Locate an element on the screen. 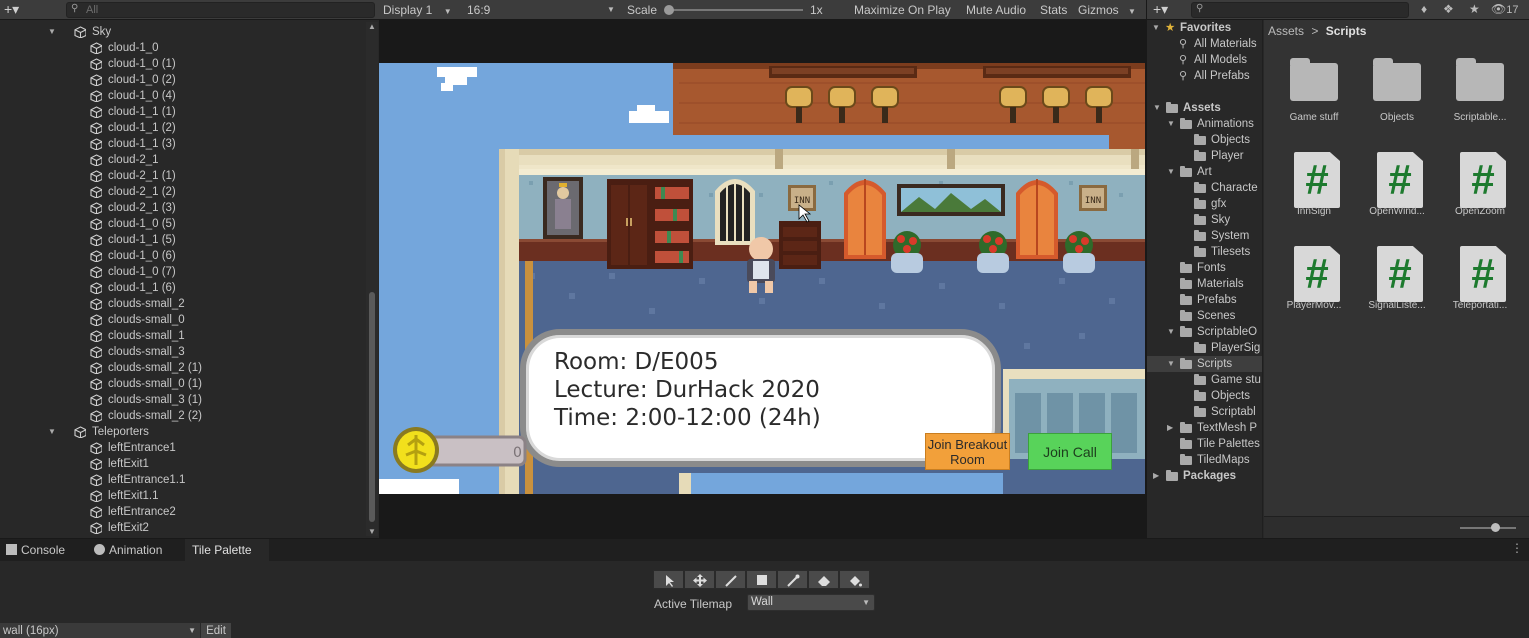 This screenshot has width=1529, height=638. folder-fonts: Fonts is located at coordinates (1204, 268).